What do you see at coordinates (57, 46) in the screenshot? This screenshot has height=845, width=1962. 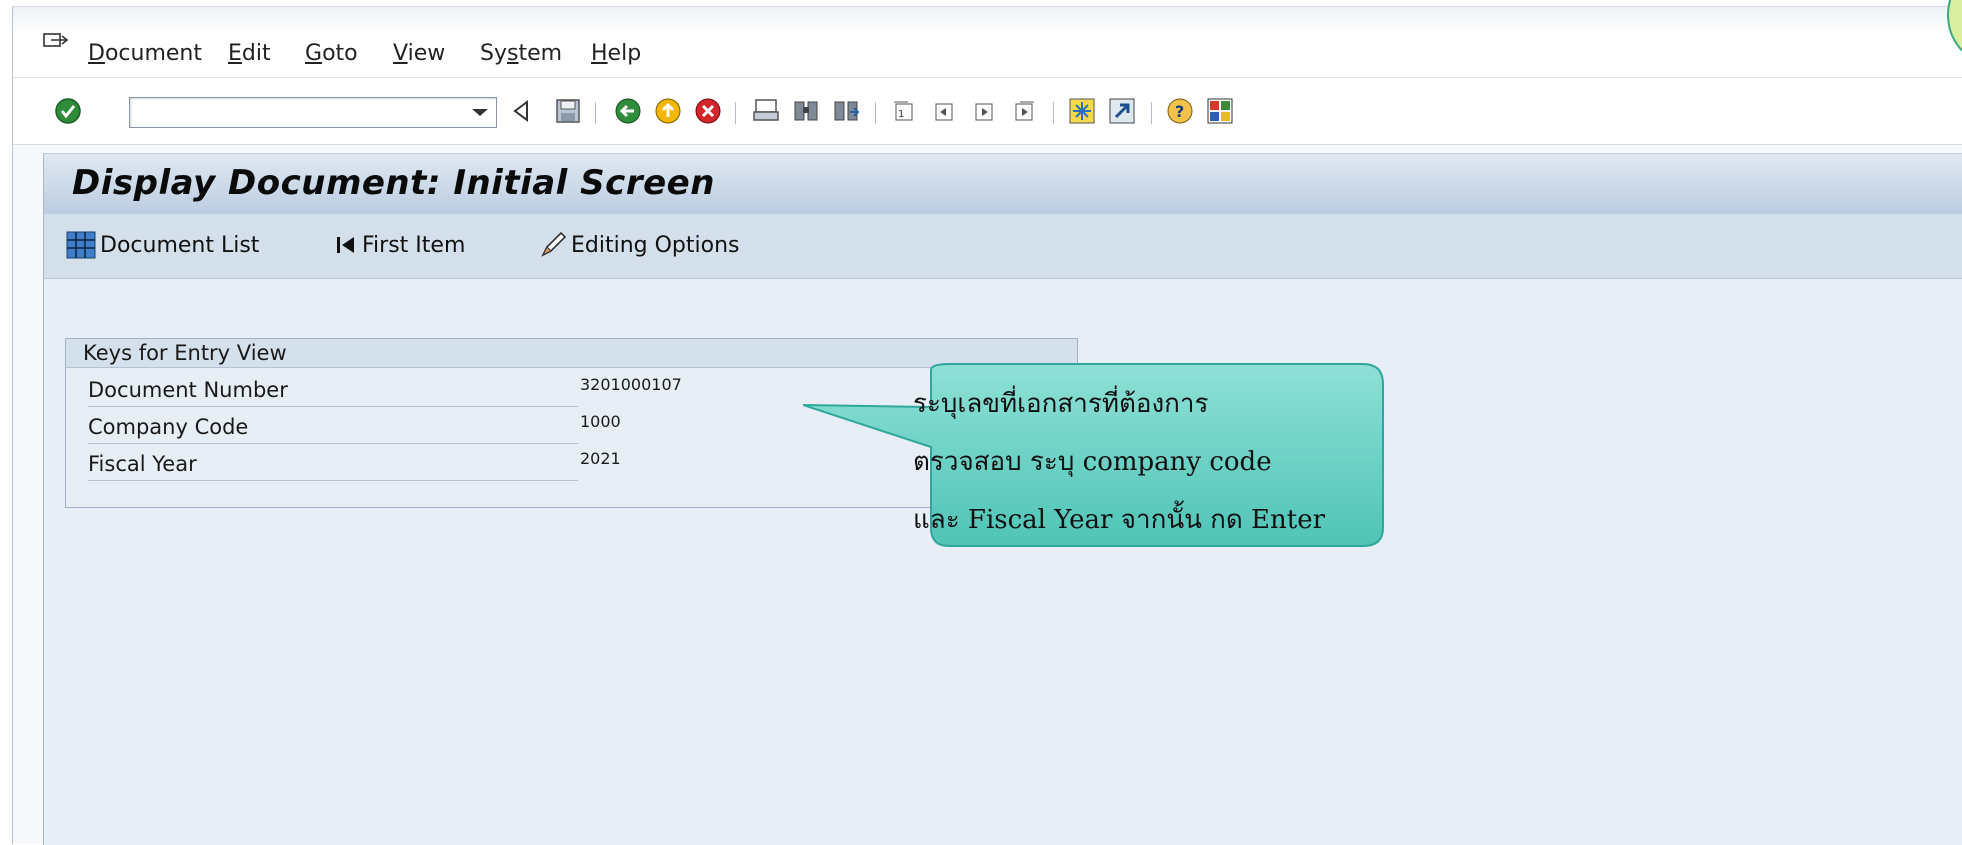 I see `menu-arrow-icon` at bounding box center [57, 46].